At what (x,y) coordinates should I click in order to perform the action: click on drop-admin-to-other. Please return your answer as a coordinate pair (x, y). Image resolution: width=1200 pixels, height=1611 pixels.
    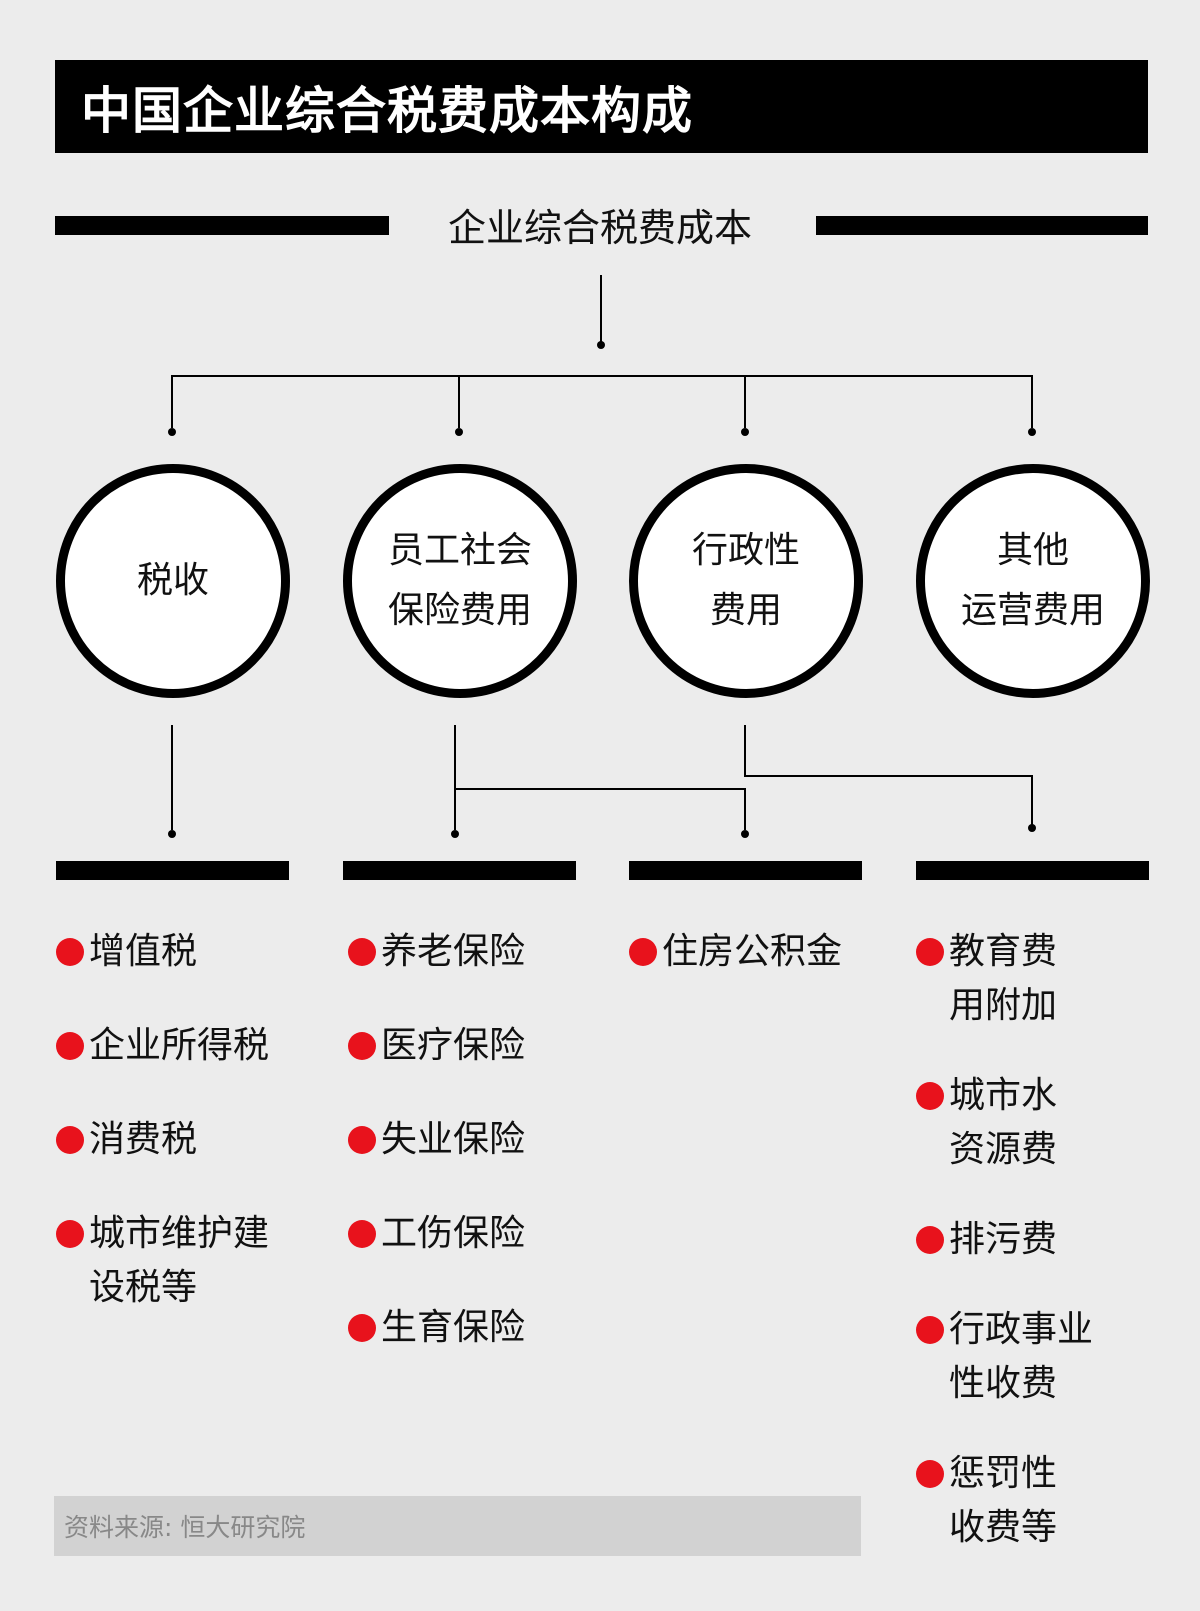
    Looking at the image, I should click on (888, 775).